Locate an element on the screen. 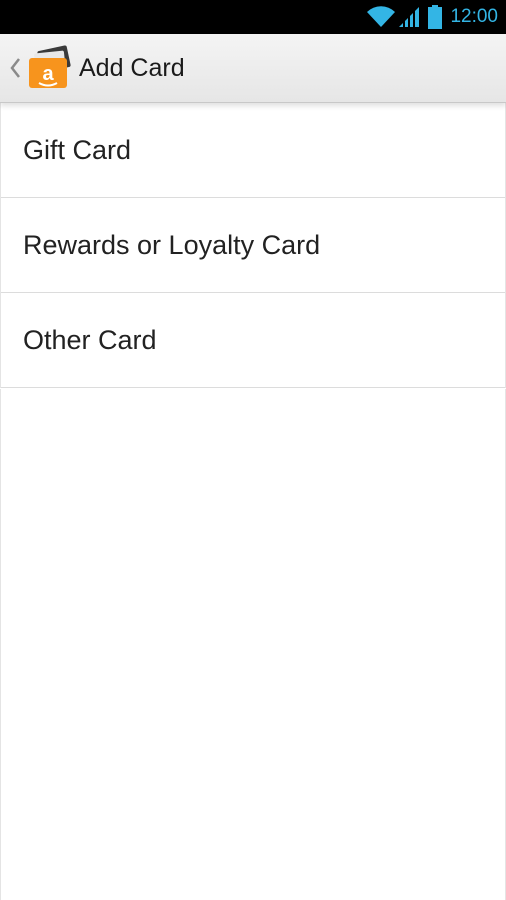  list-item-label: Gift Card is located at coordinates (77, 149).